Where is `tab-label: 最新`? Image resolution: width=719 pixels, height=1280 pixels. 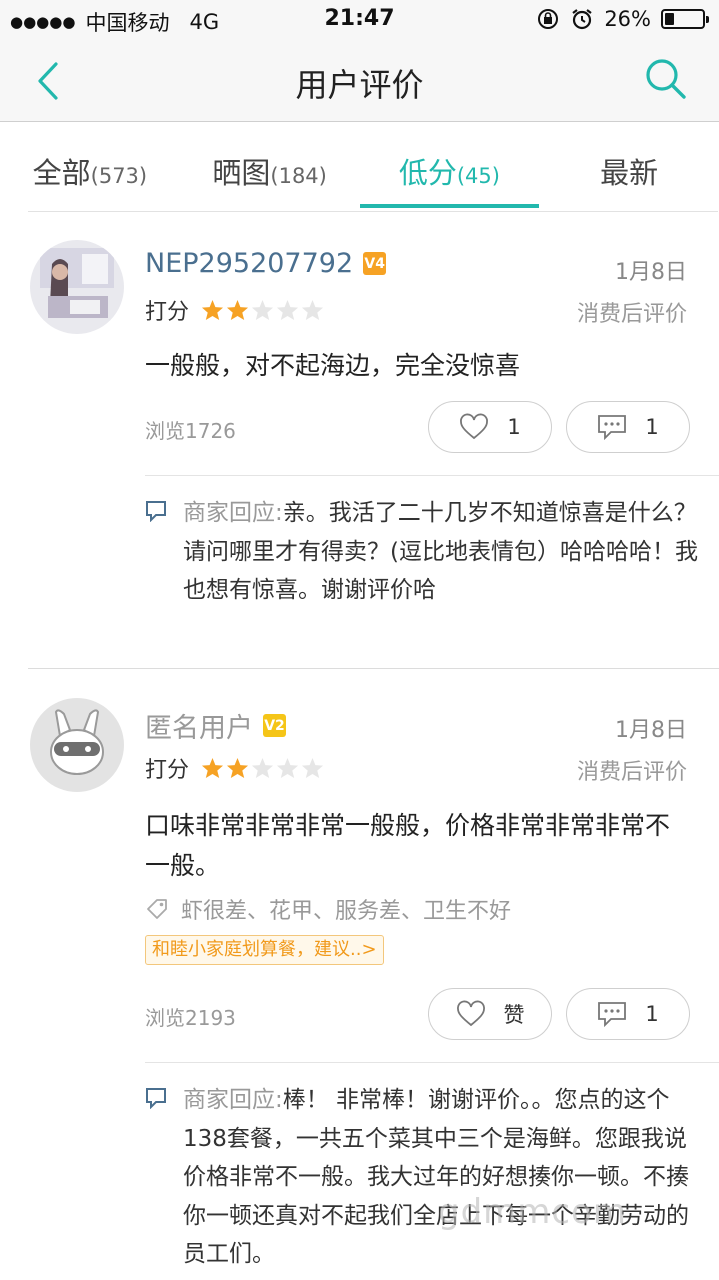 tab-label: 最新 is located at coordinates (629, 173).